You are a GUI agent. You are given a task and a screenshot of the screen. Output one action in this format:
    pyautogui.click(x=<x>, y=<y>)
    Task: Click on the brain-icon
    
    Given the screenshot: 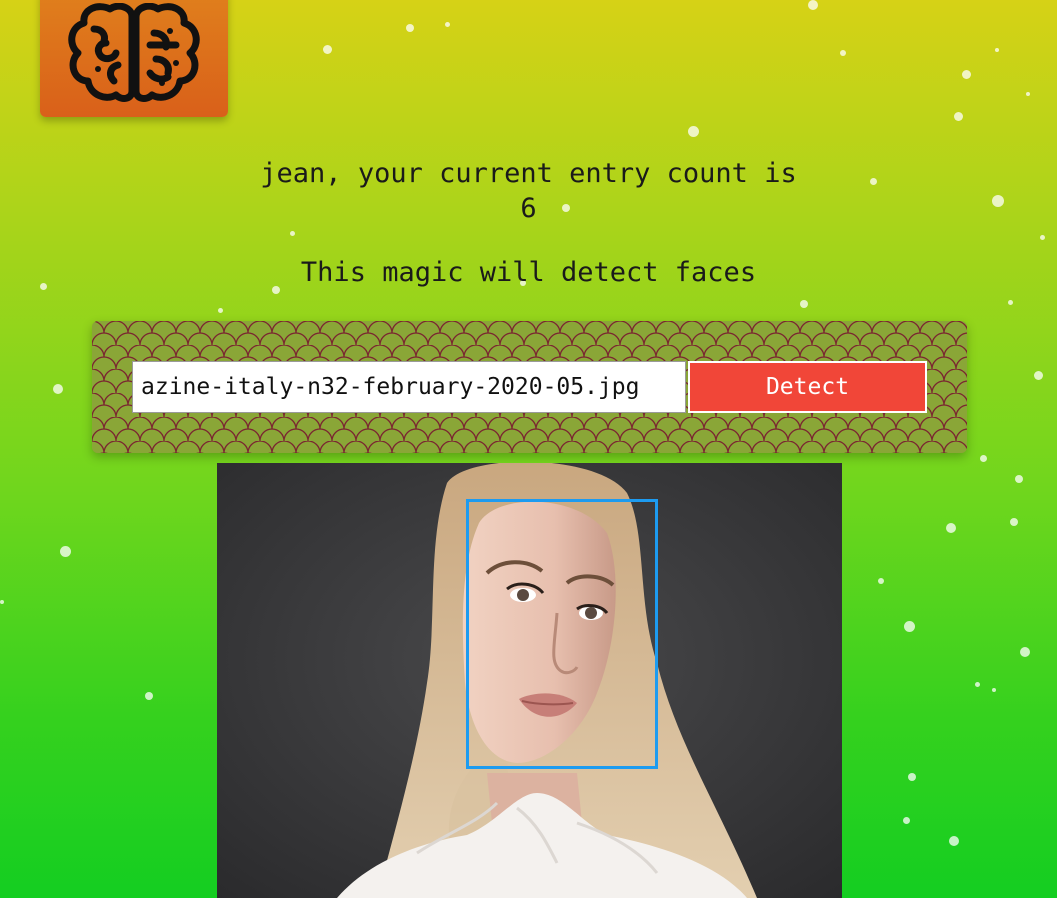 What is the action you would take?
    pyautogui.click(x=134, y=52)
    